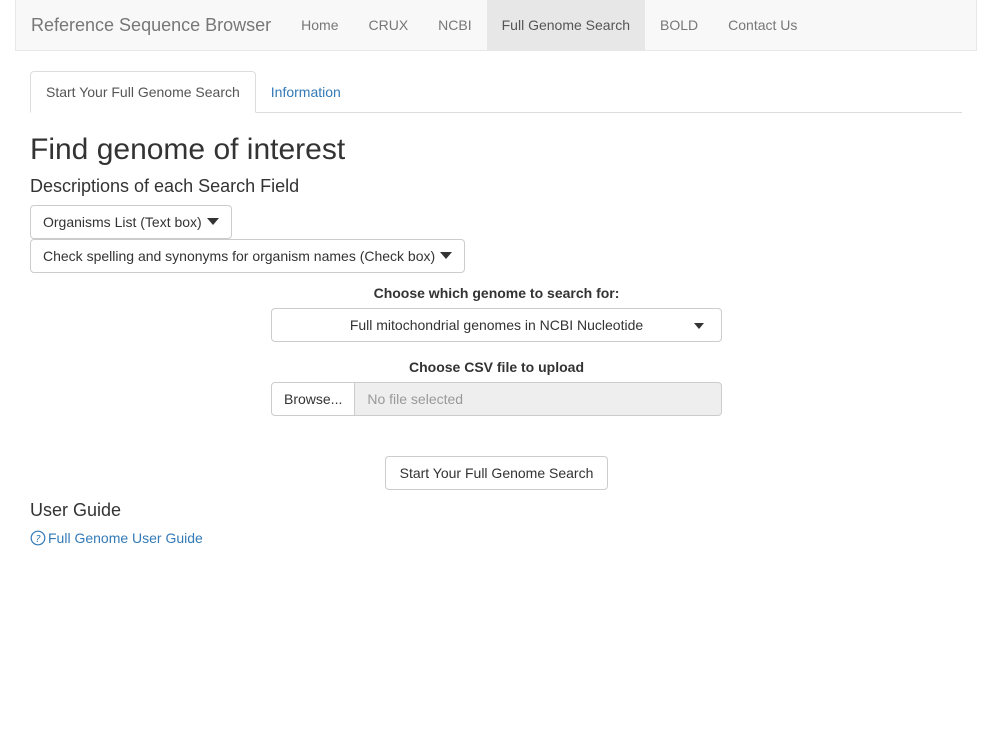  What do you see at coordinates (389, 25) in the screenshot?
I see `nav-link-crux: CRUX` at bounding box center [389, 25].